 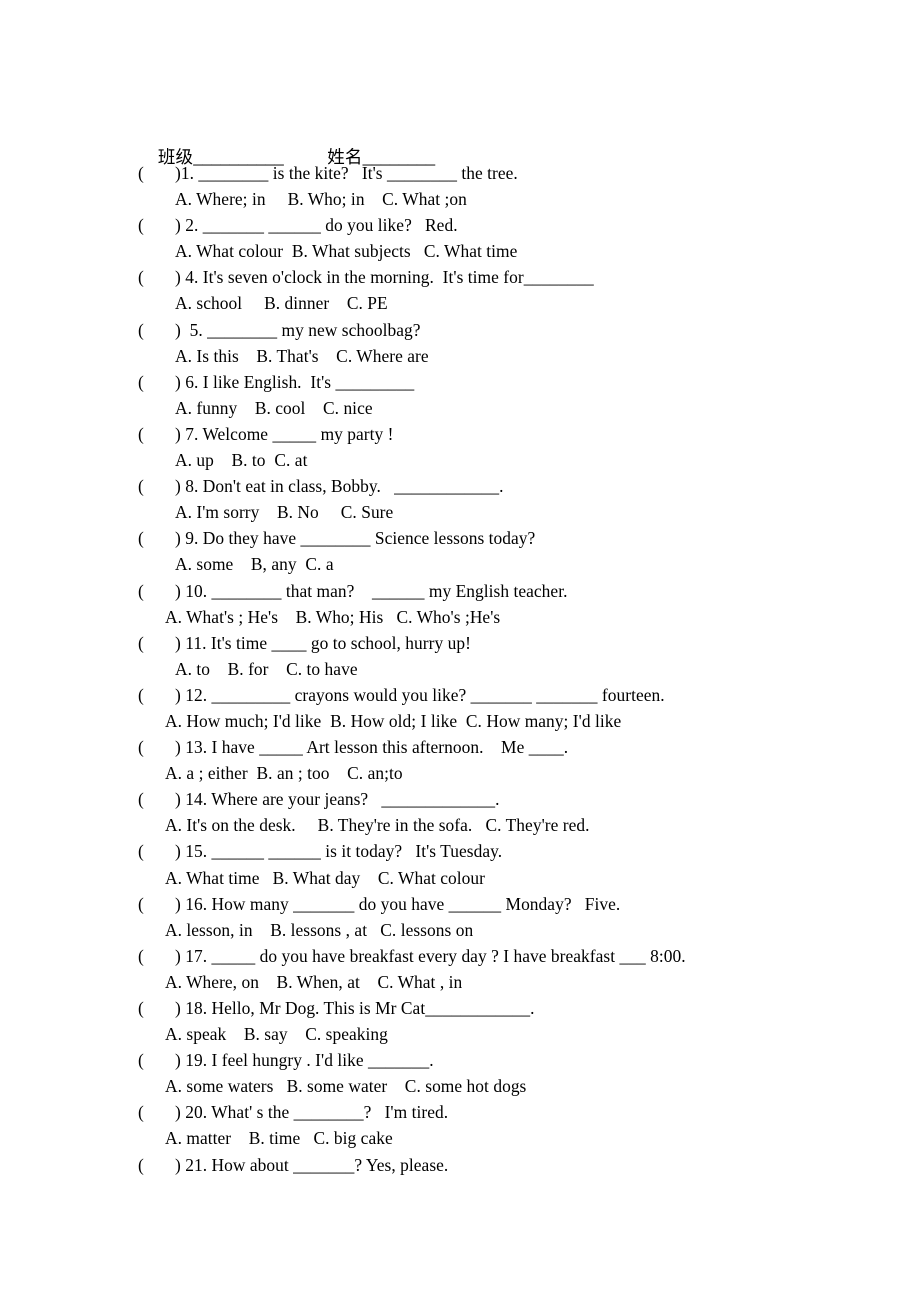 I want to click on question-stem: ) 21. How about _______? Yes, please., so click(x=312, y=1164).